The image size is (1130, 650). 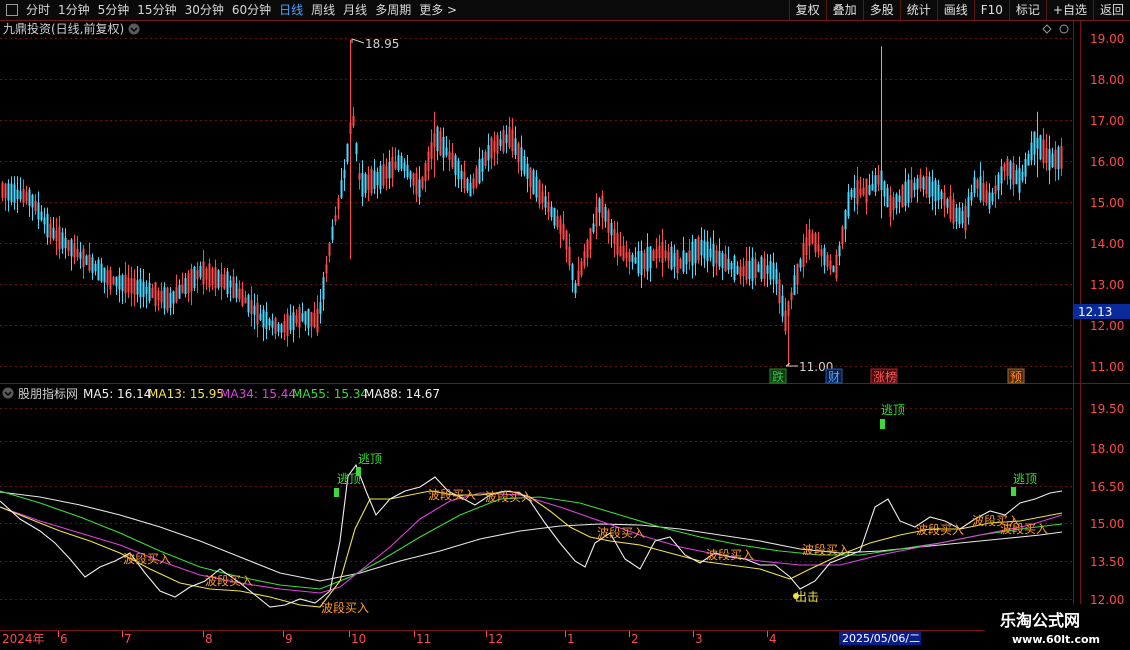 I want to click on tab-timeframe-monthly: 月线, so click(x=355, y=10).